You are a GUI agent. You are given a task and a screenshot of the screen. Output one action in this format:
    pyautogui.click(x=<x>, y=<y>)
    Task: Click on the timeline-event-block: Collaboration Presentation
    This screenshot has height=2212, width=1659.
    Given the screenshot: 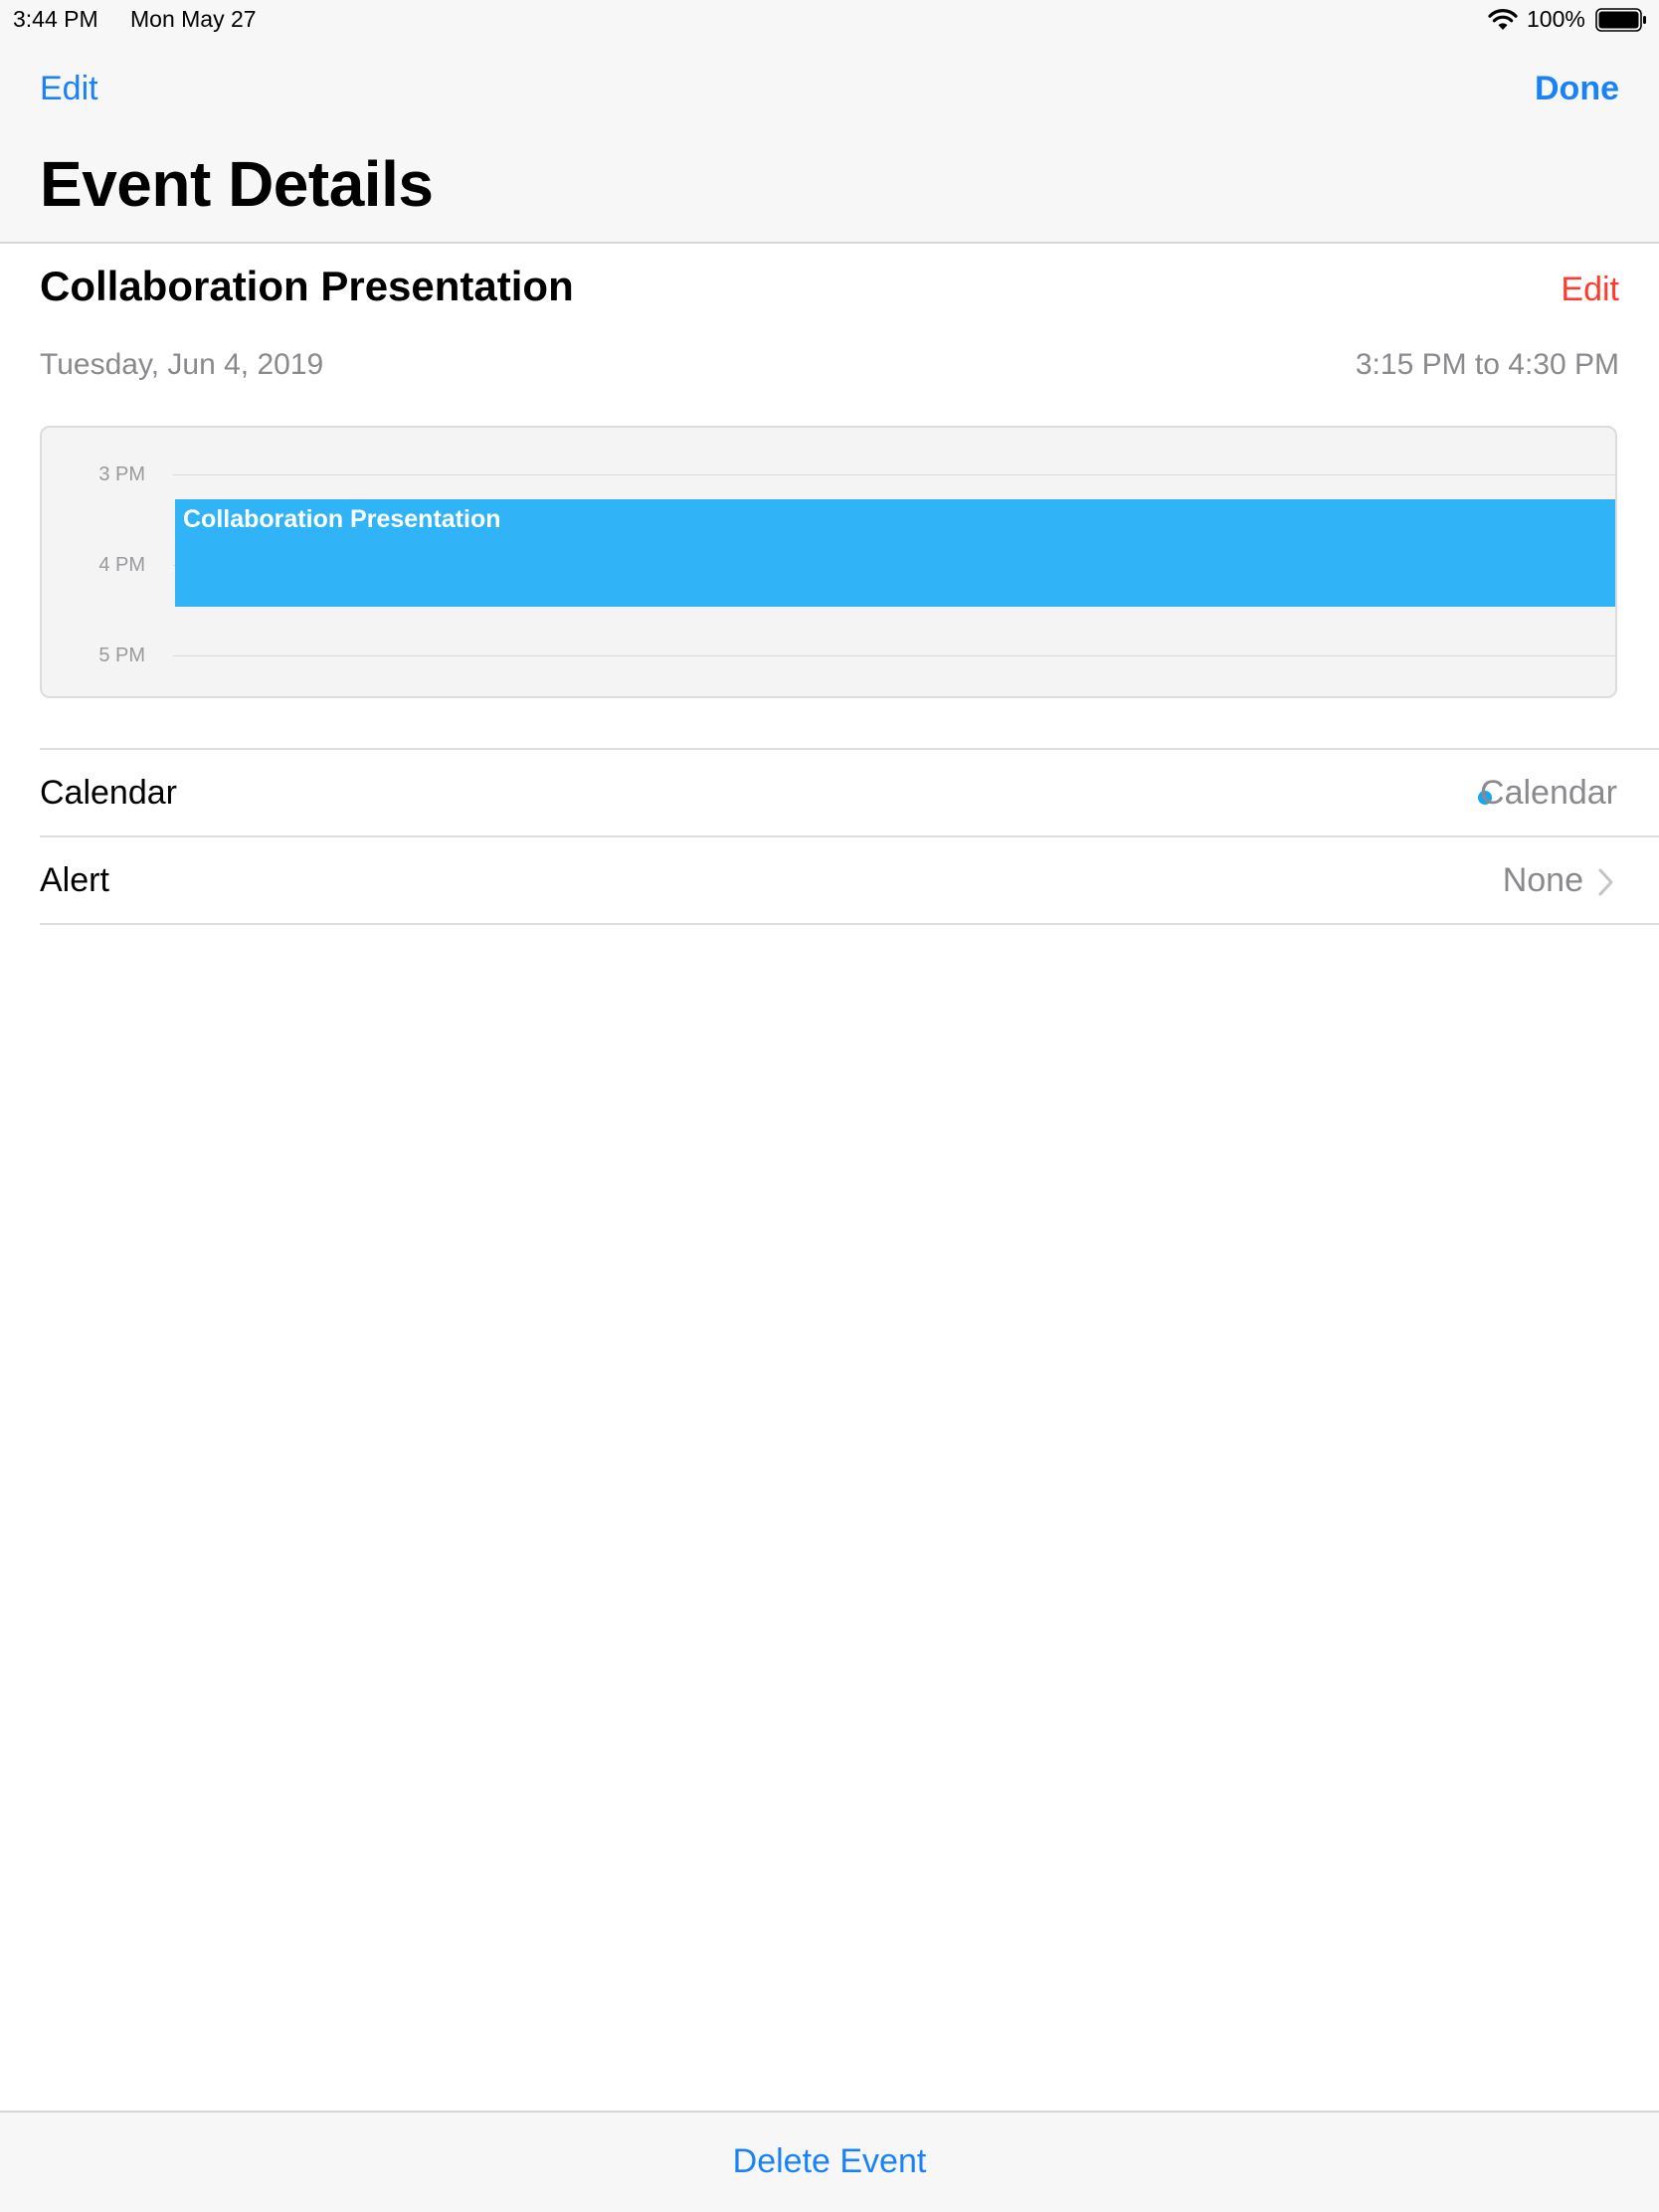 What is the action you would take?
    pyautogui.click(x=895, y=553)
    